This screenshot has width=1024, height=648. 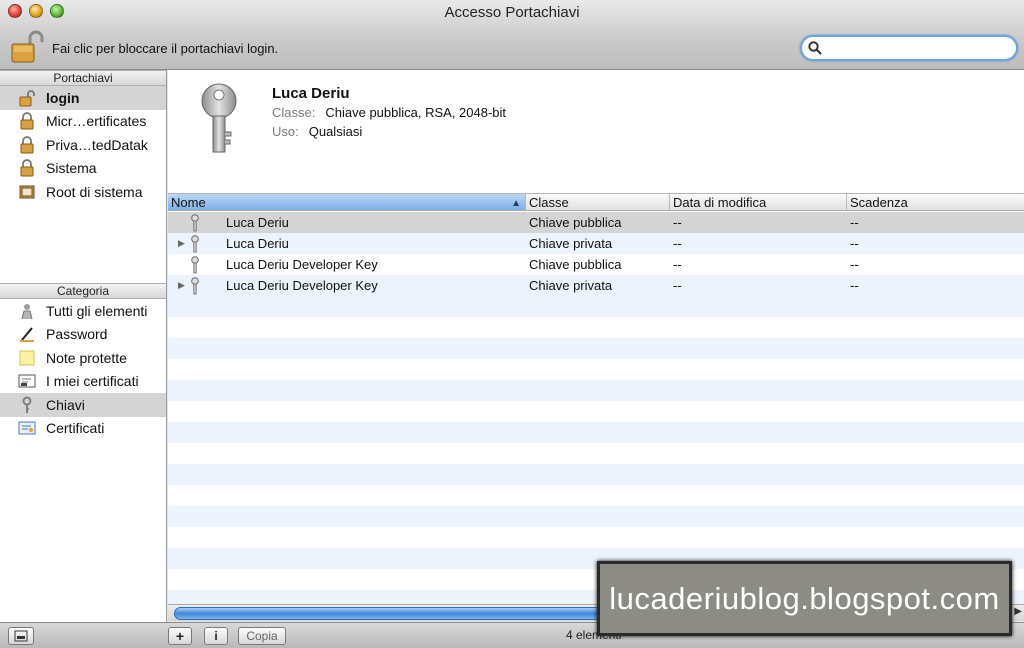 I want to click on sidebar-item-i-miei-certificati: I miei certificati, so click(x=83, y=382).